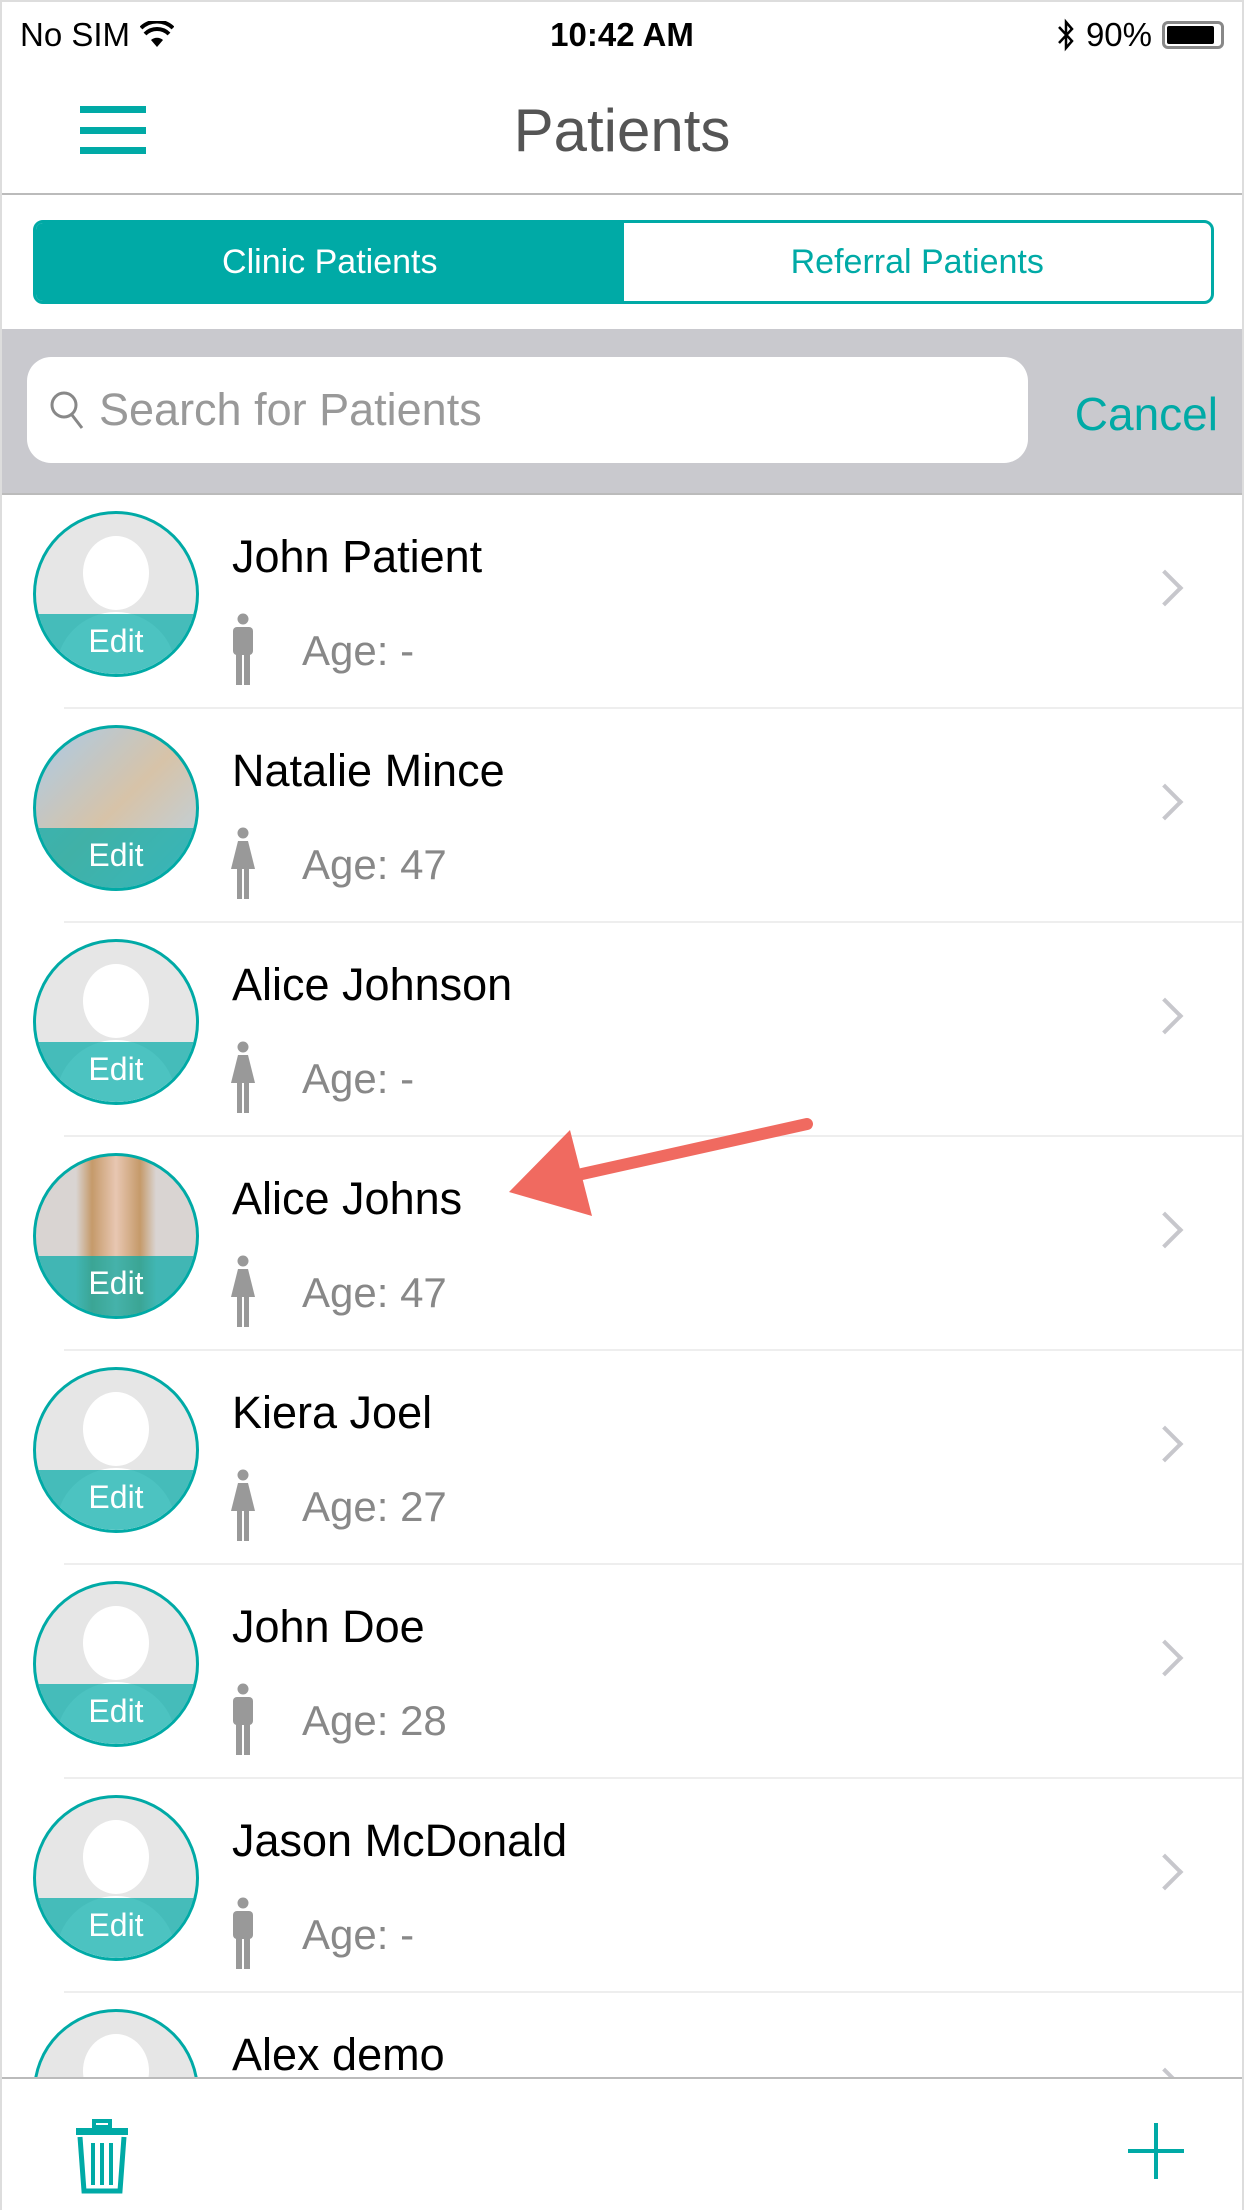  Describe the element at coordinates (368, 770) in the screenshot. I see `patient-name: Natalie Mince` at that location.